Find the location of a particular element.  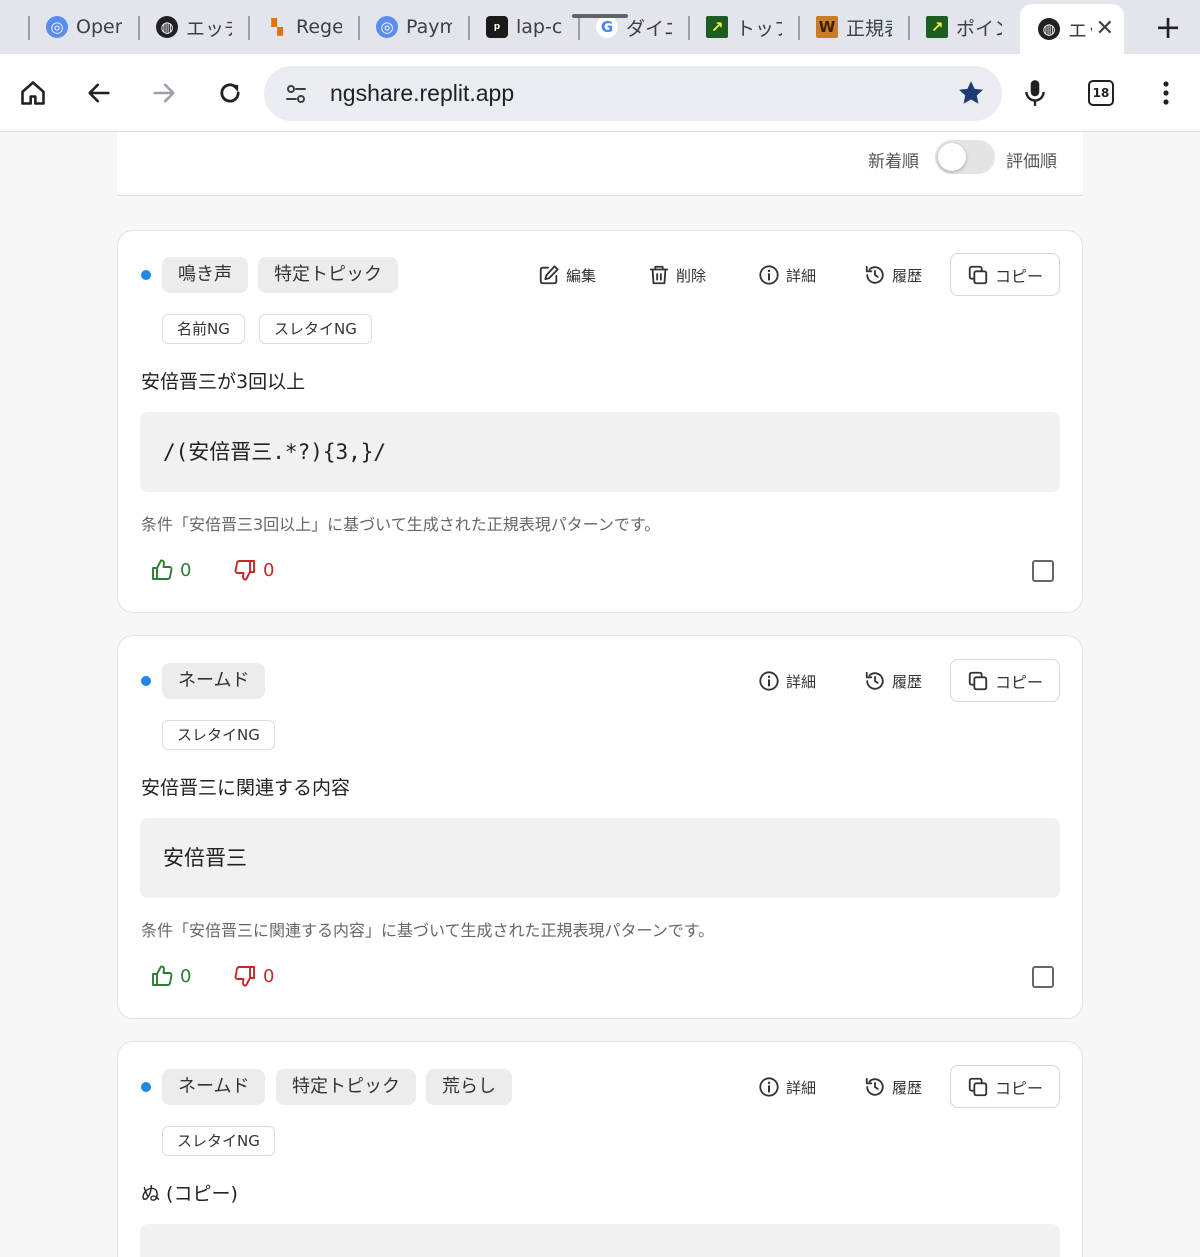

close-icon: ✕ is located at coordinates (1105, 28).